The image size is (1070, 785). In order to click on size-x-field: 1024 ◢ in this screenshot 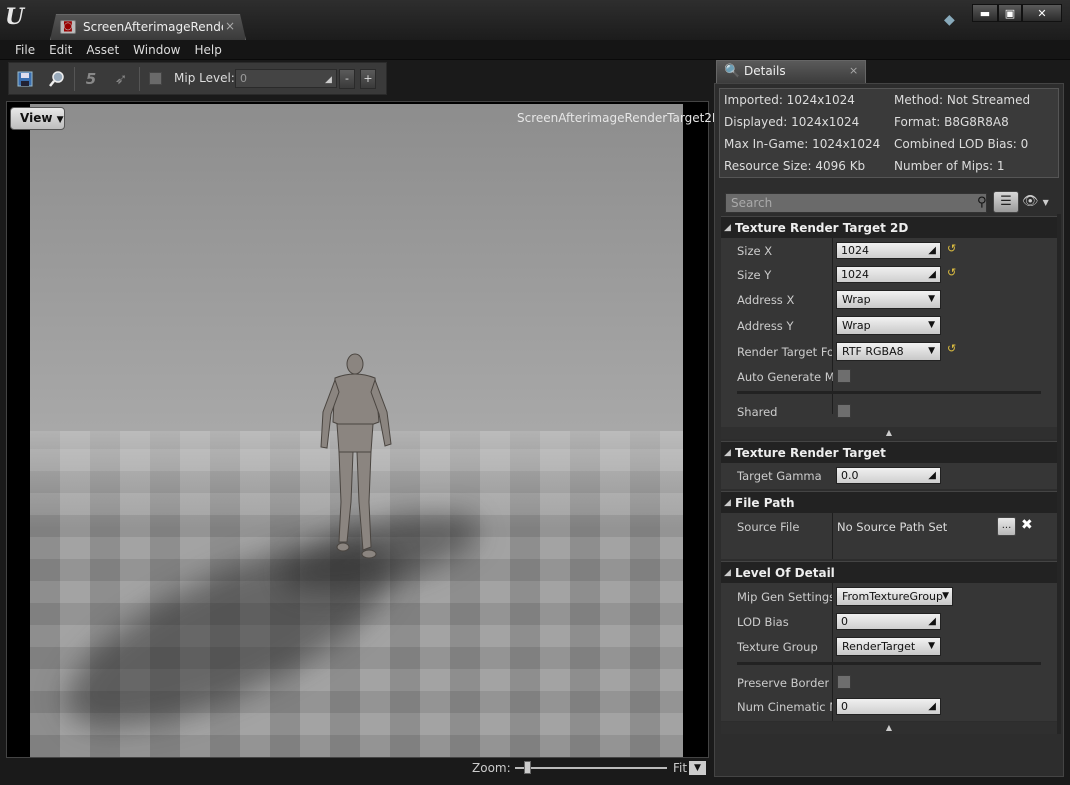, I will do `click(888, 250)`.